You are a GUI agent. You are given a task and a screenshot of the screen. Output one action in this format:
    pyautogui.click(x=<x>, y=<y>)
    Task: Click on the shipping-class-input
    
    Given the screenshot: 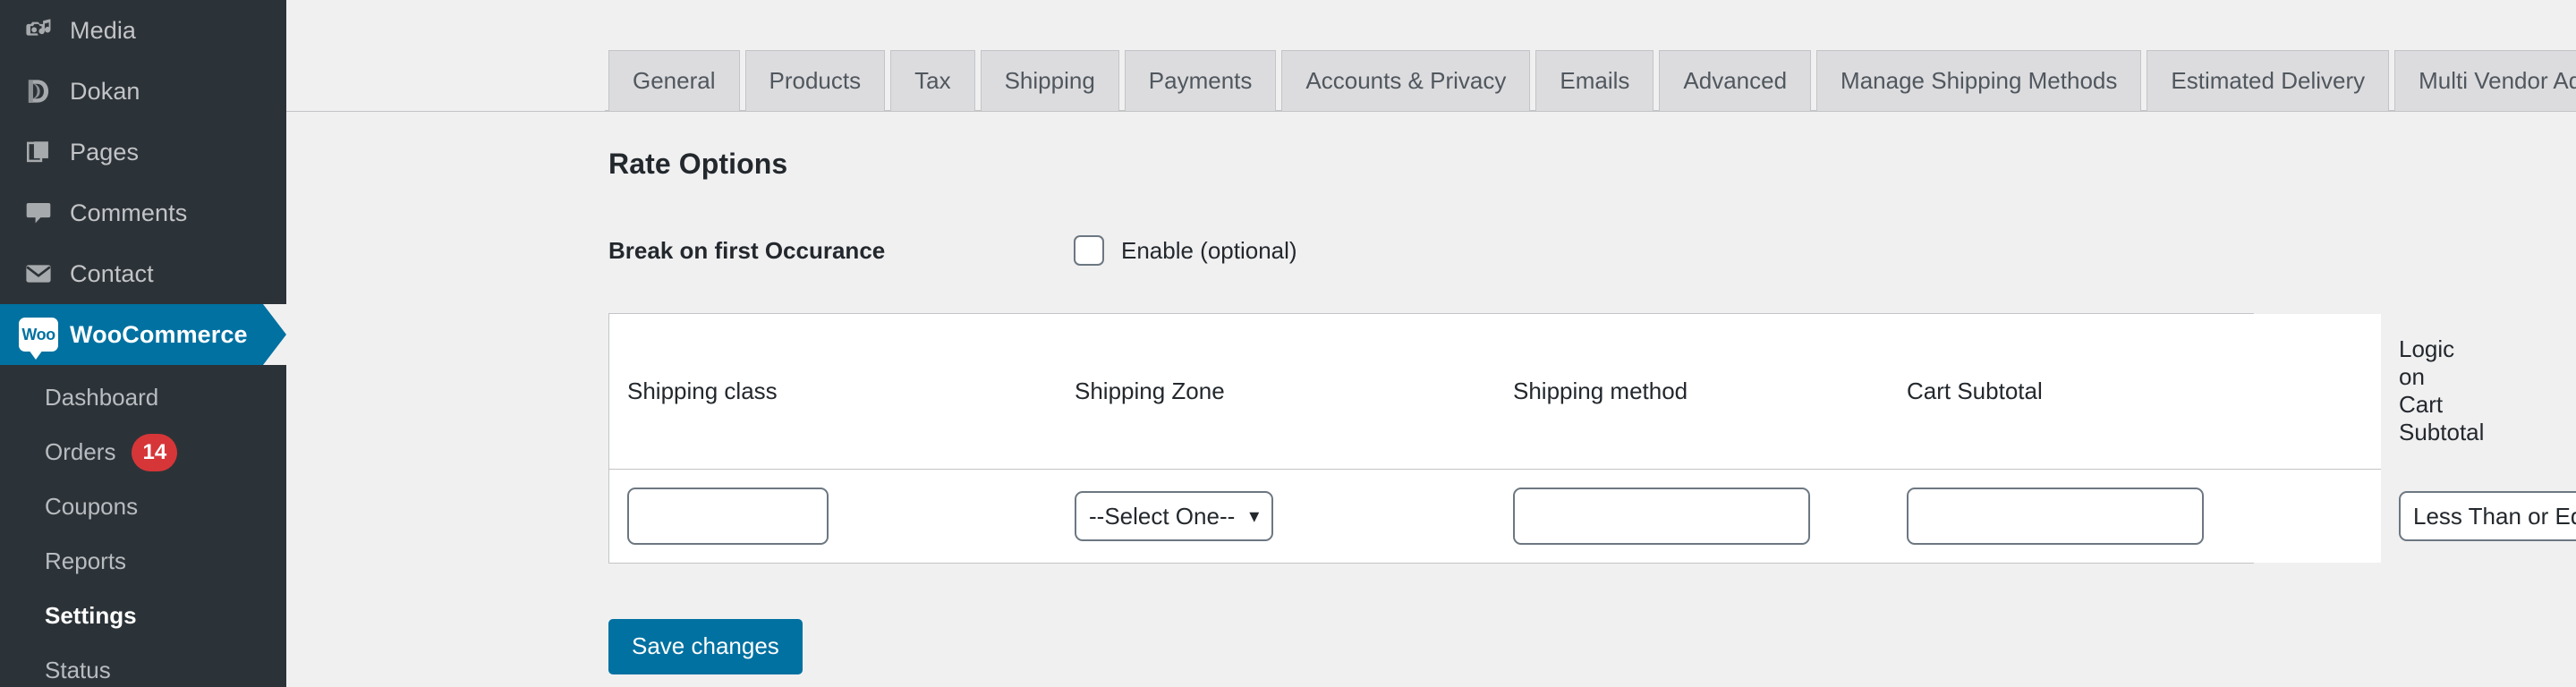 What is the action you would take?
    pyautogui.click(x=728, y=516)
    